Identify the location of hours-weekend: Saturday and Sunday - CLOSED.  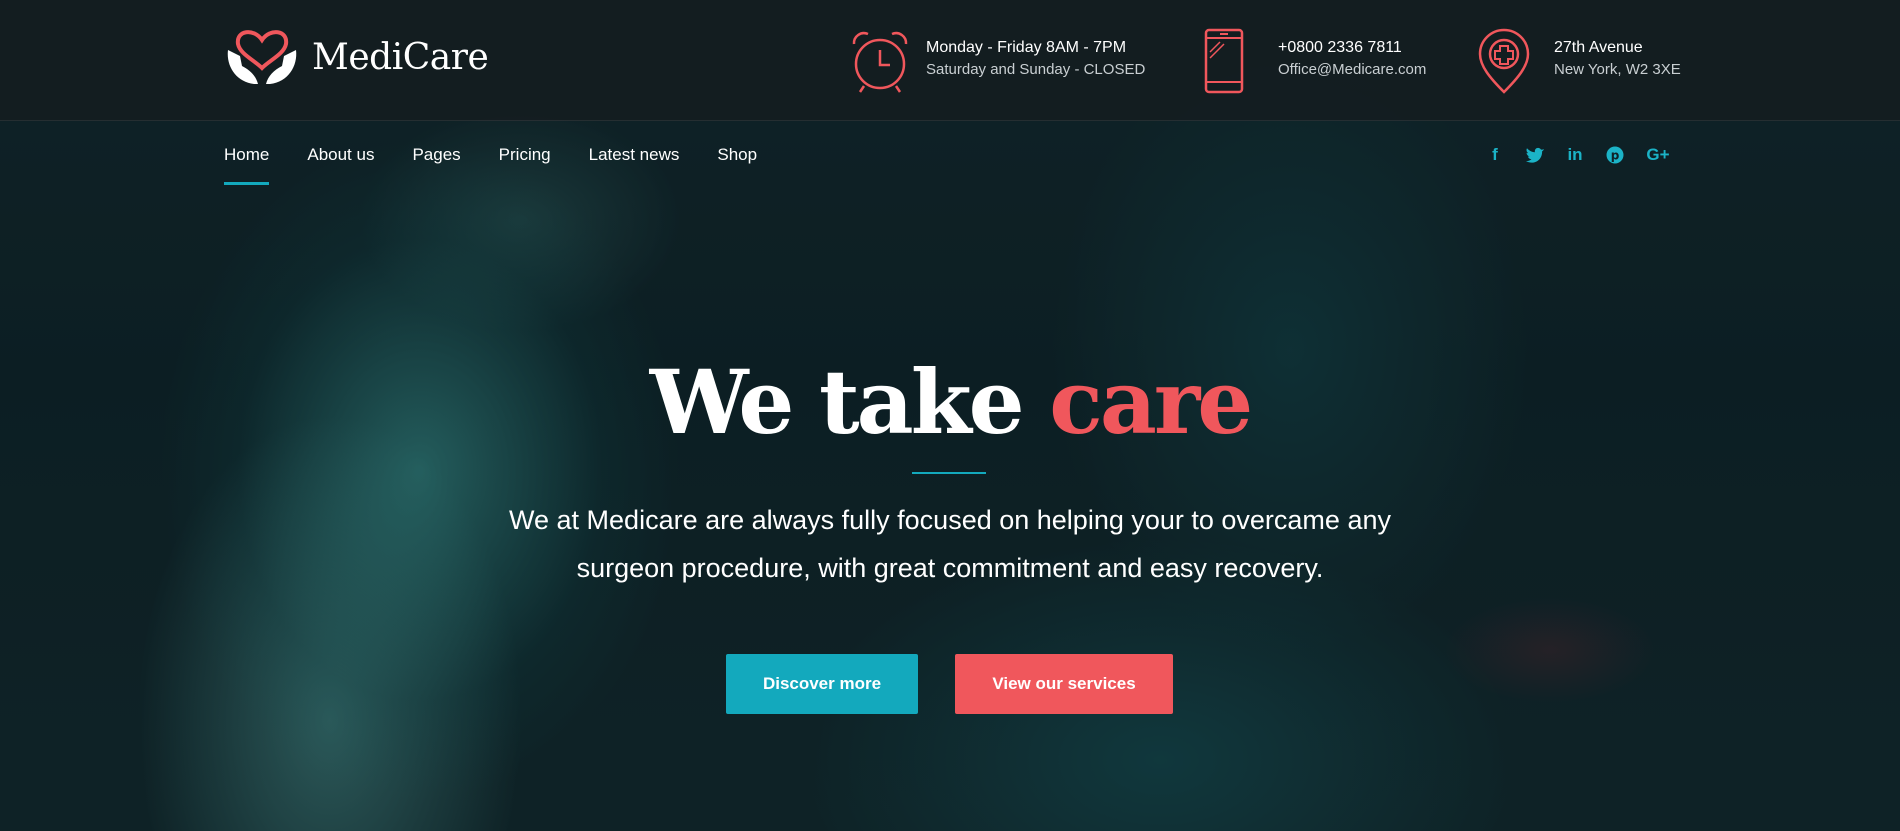
(1036, 69).